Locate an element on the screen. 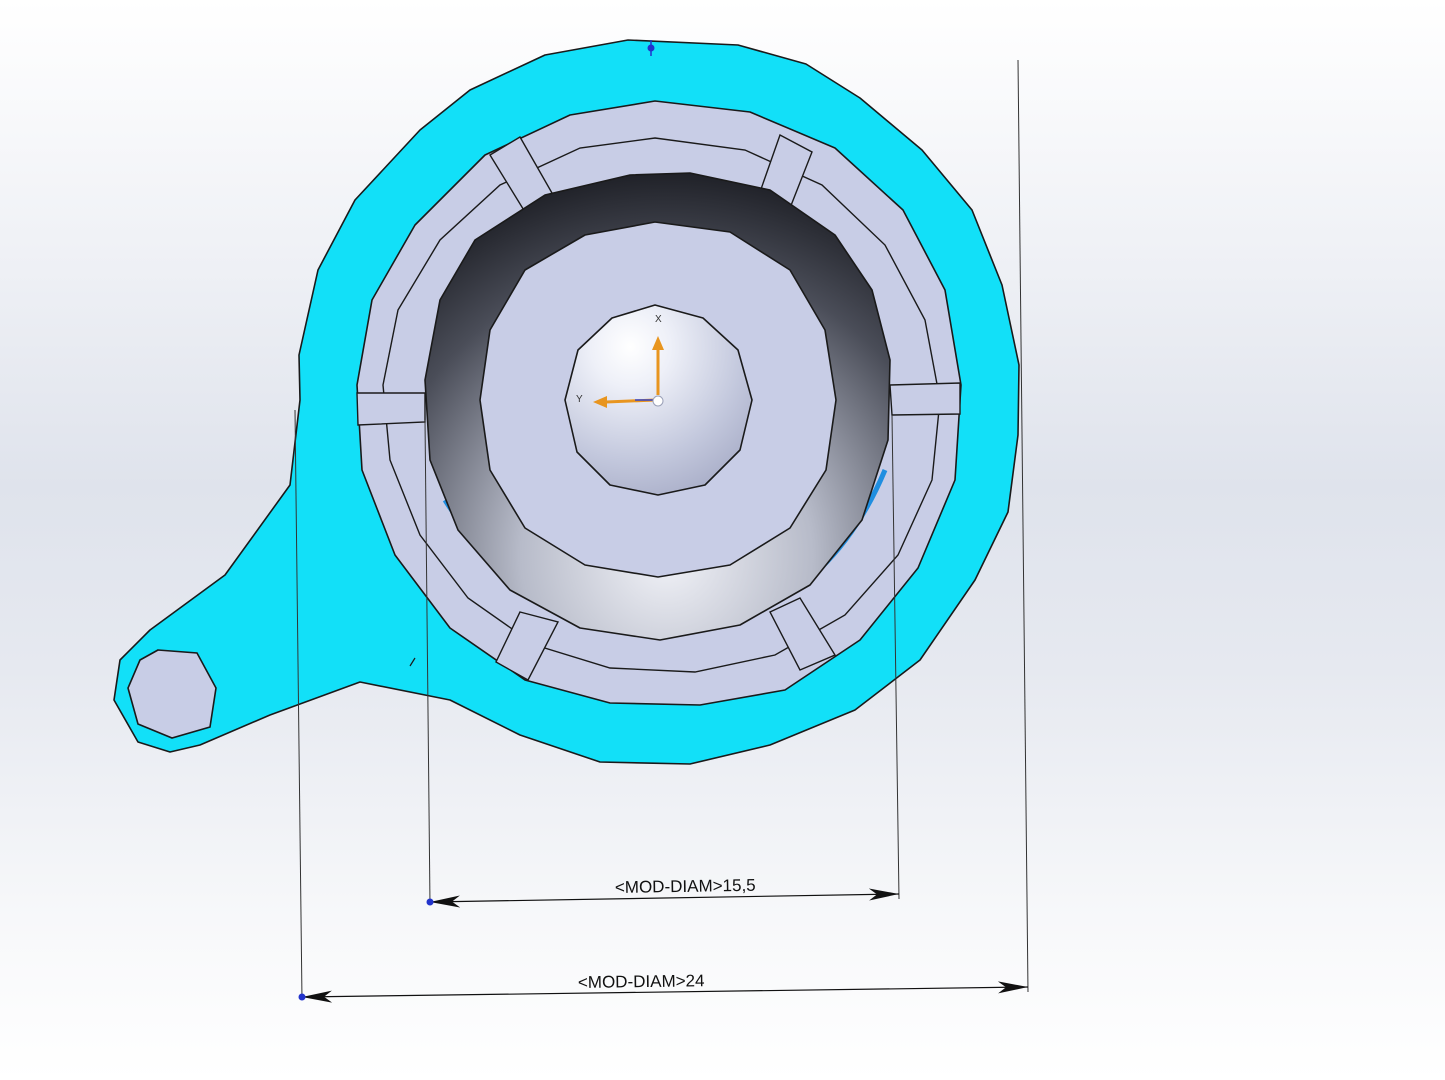 The width and height of the screenshot is (1445, 1080). dim-outer-point-icon is located at coordinates (302, 997).